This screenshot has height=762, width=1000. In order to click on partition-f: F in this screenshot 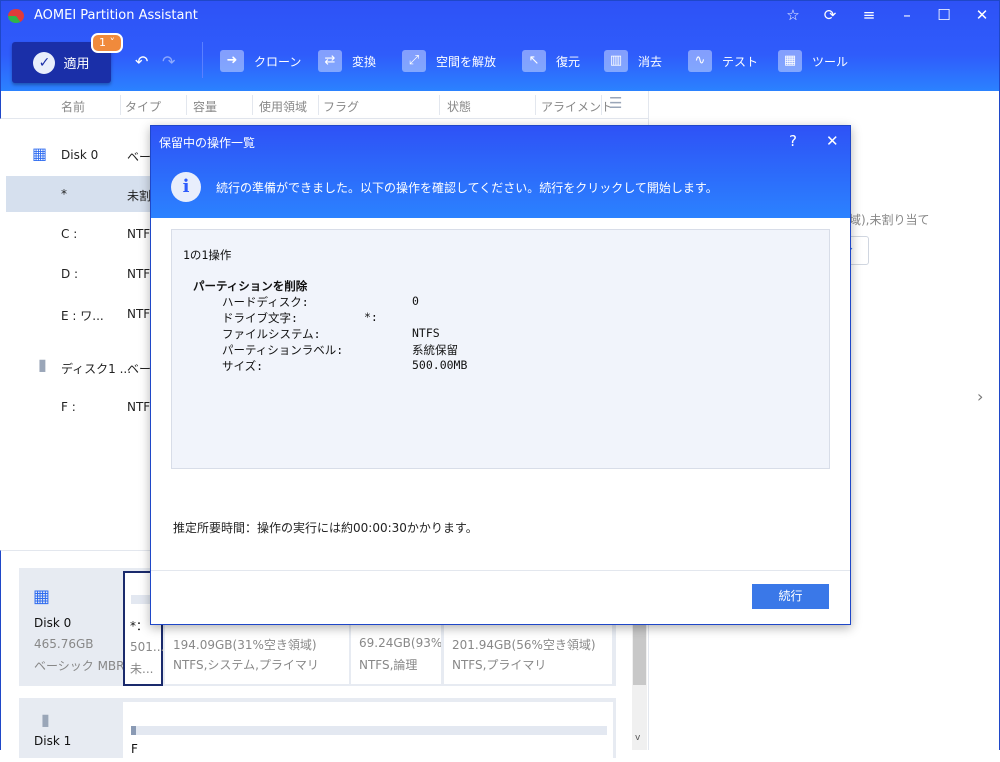, I will do `click(368, 732)`.